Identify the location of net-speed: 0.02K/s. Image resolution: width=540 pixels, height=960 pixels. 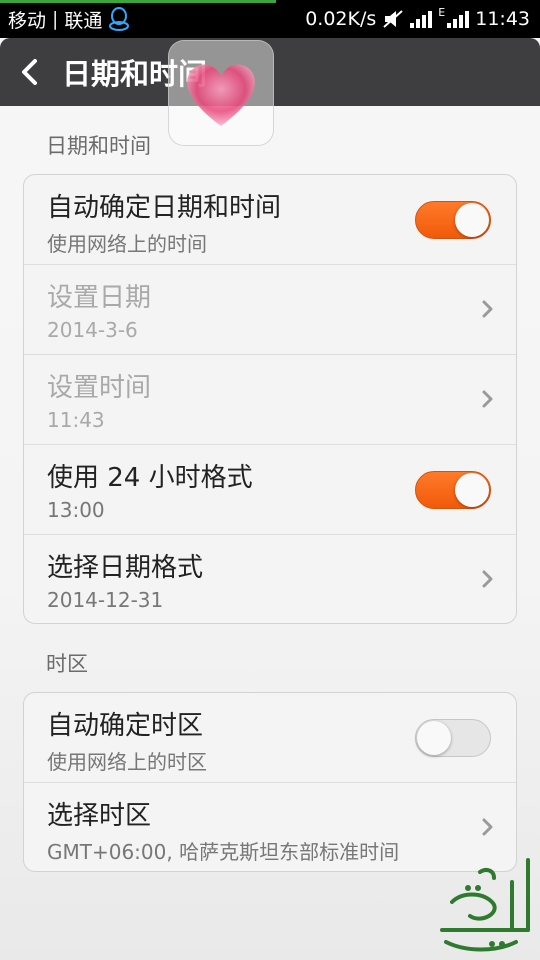
(341, 19).